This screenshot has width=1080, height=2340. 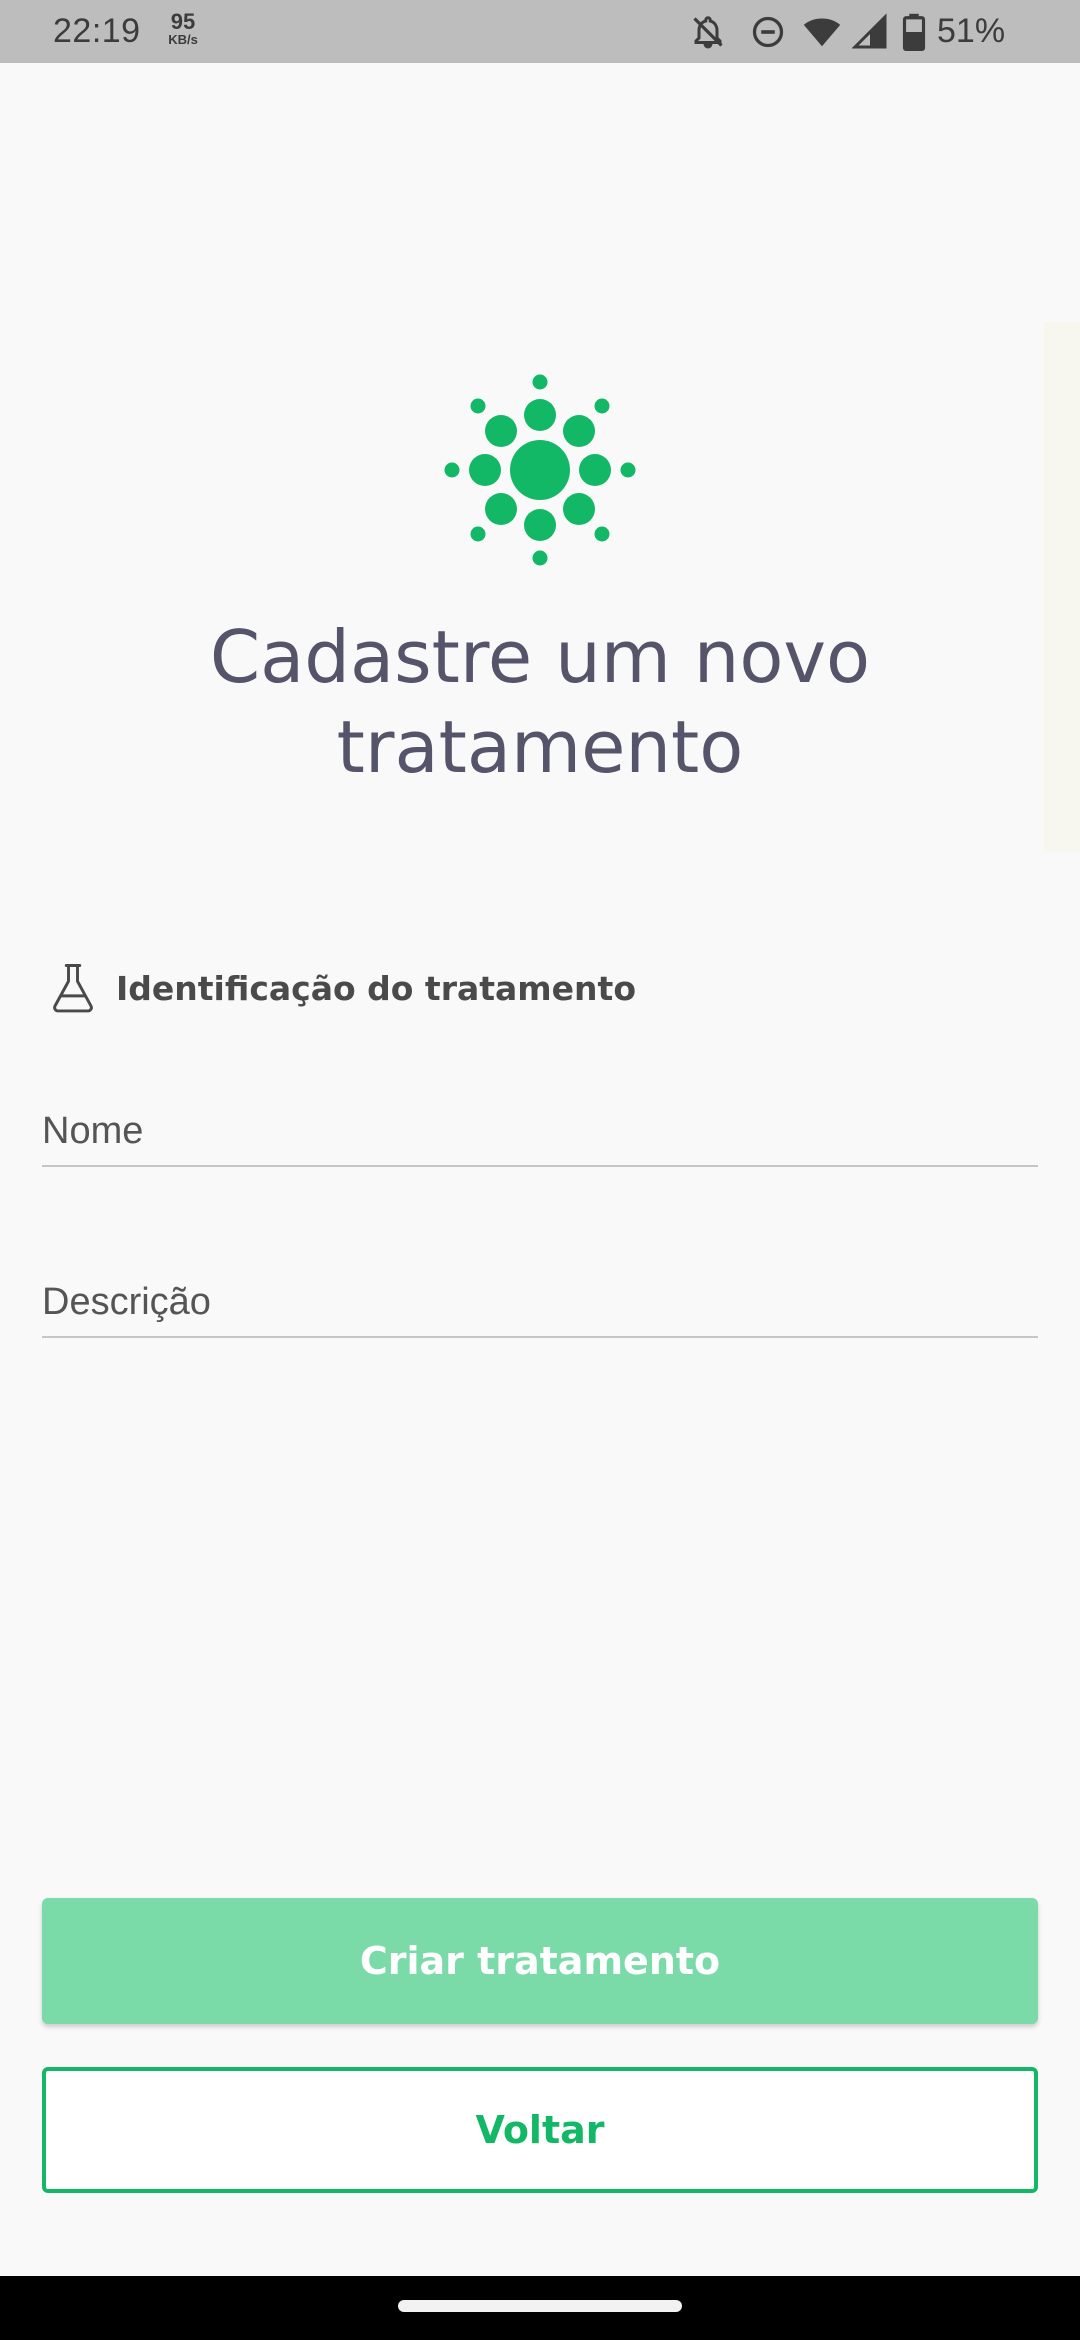 What do you see at coordinates (540, 31) in the screenshot?
I see `status-bar: 22:19 95 KB/s 51%` at bounding box center [540, 31].